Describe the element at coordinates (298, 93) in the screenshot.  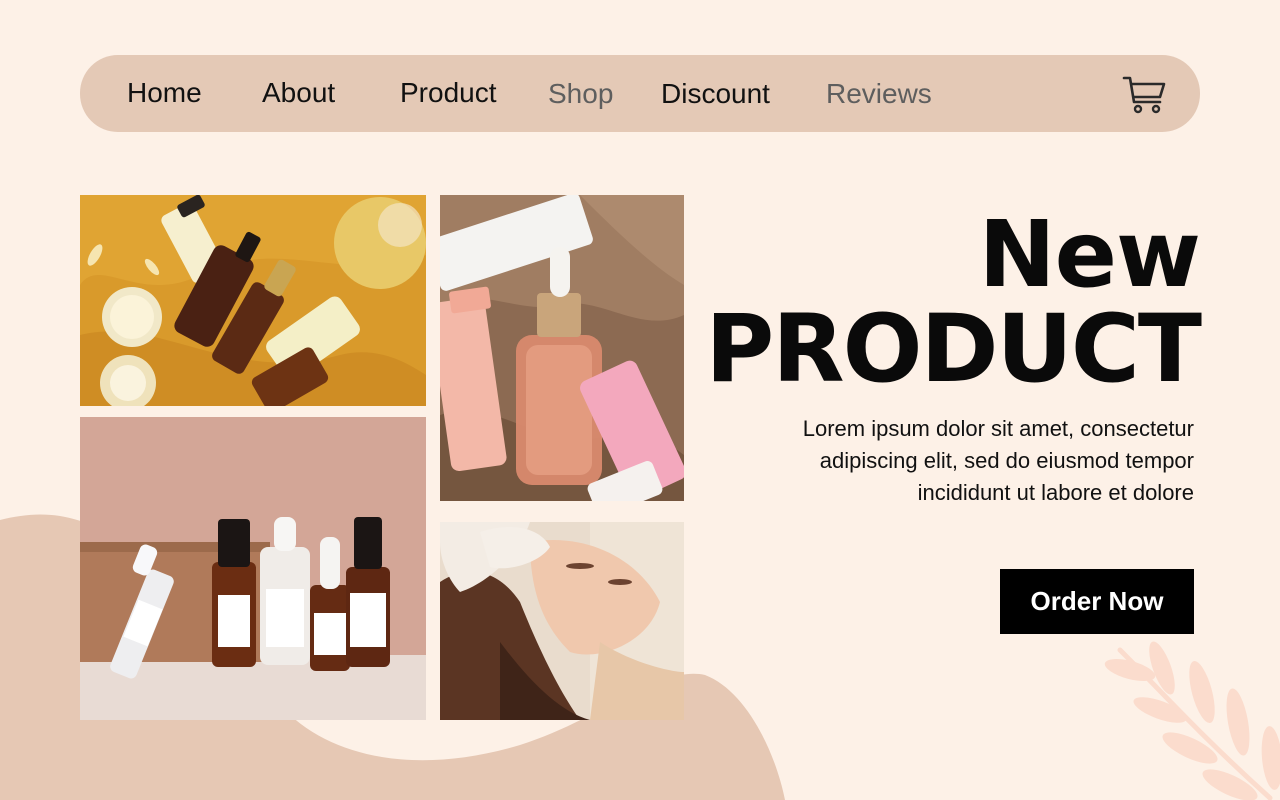
I see `nav-item-about: About` at that location.